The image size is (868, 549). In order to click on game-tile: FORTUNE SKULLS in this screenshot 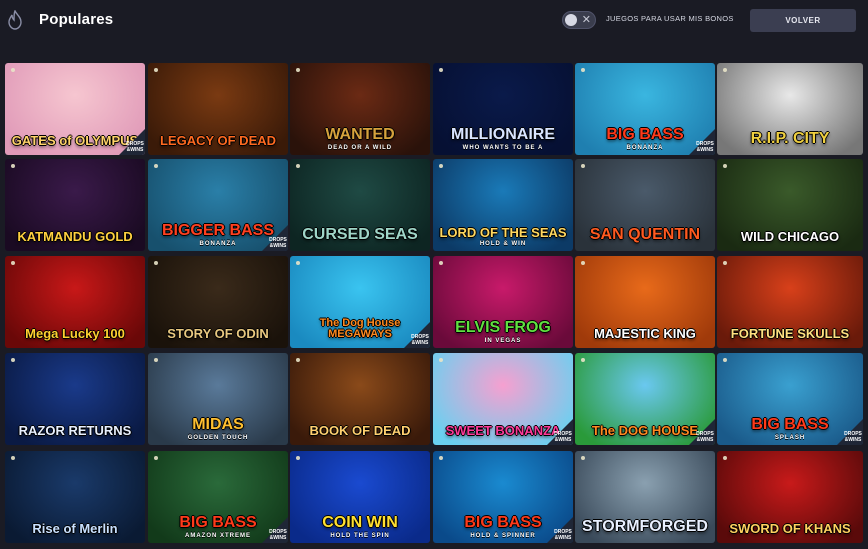, I will do `click(790, 302)`.